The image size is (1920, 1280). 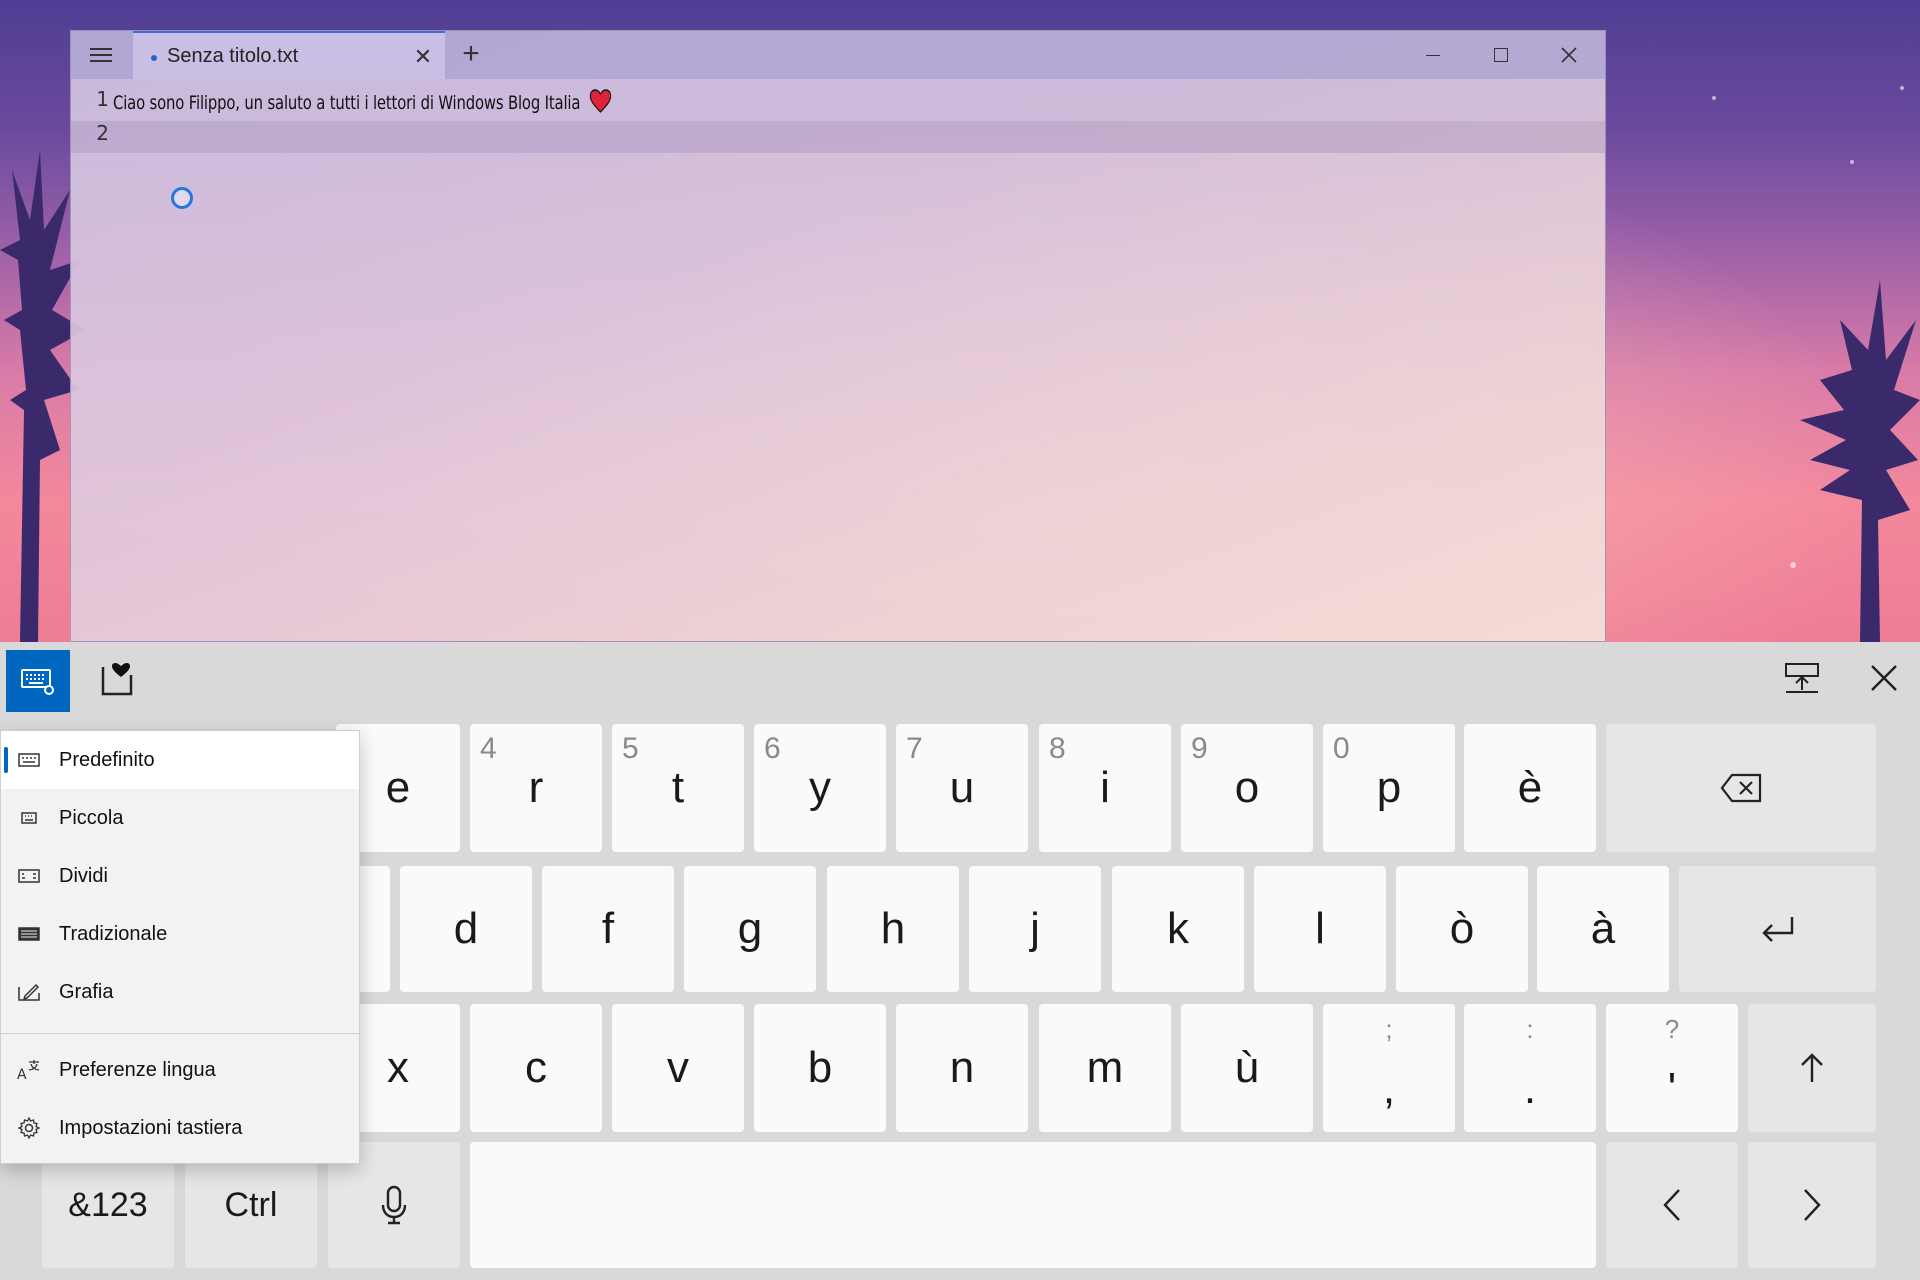 I want to click on close-window-button, so click(x=1569, y=55).